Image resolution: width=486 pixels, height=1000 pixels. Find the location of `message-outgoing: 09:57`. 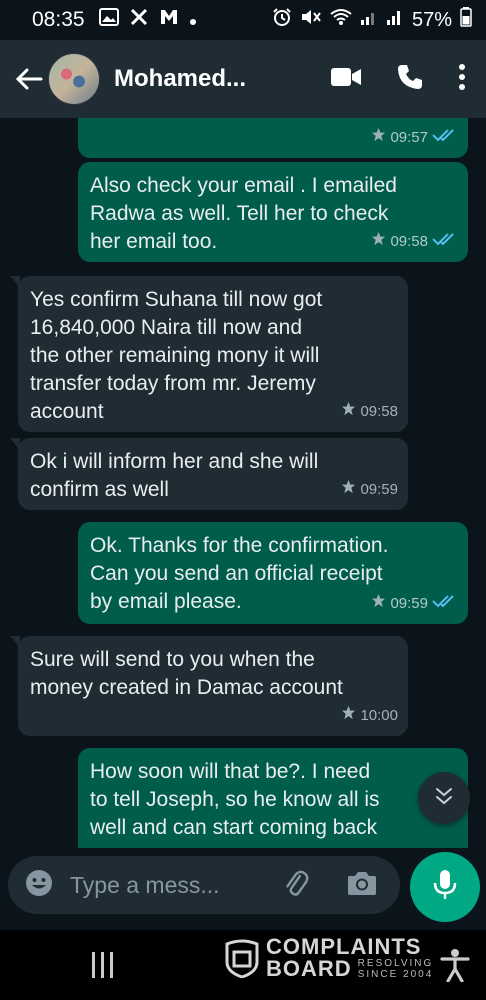

message-outgoing: 09:57 is located at coordinates (273, 138).